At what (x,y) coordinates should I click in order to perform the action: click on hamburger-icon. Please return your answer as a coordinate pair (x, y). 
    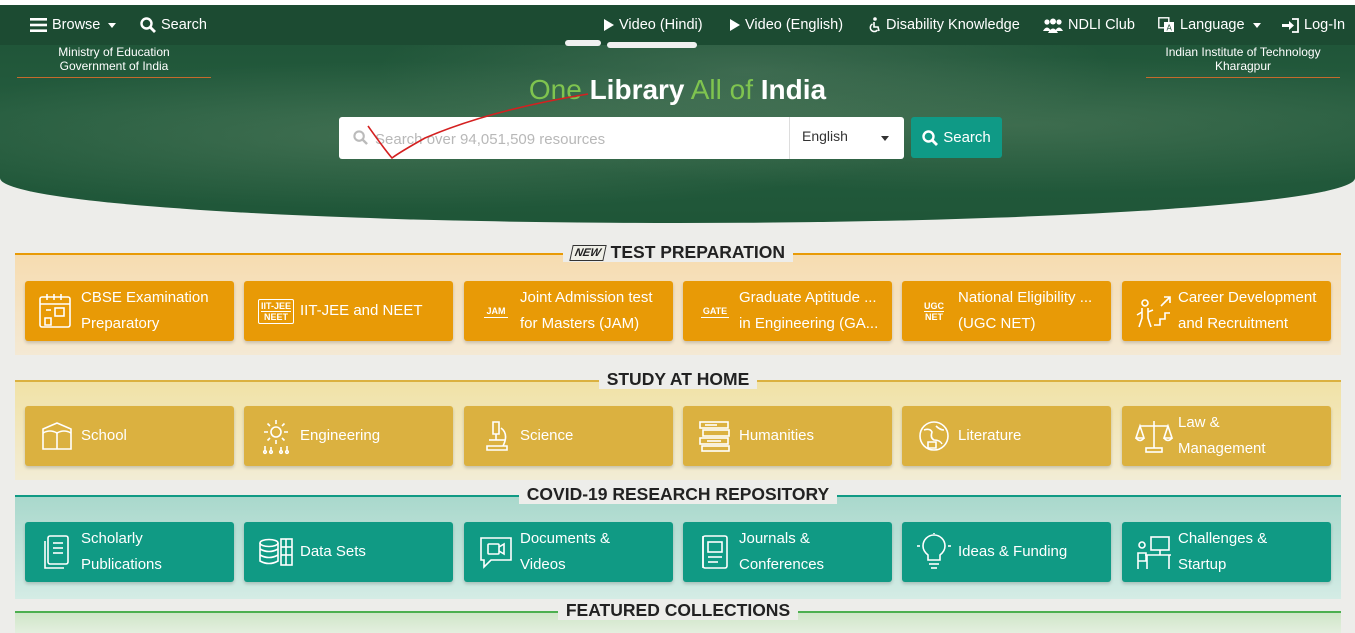
    Looking at the image, I should click on (38, 25).